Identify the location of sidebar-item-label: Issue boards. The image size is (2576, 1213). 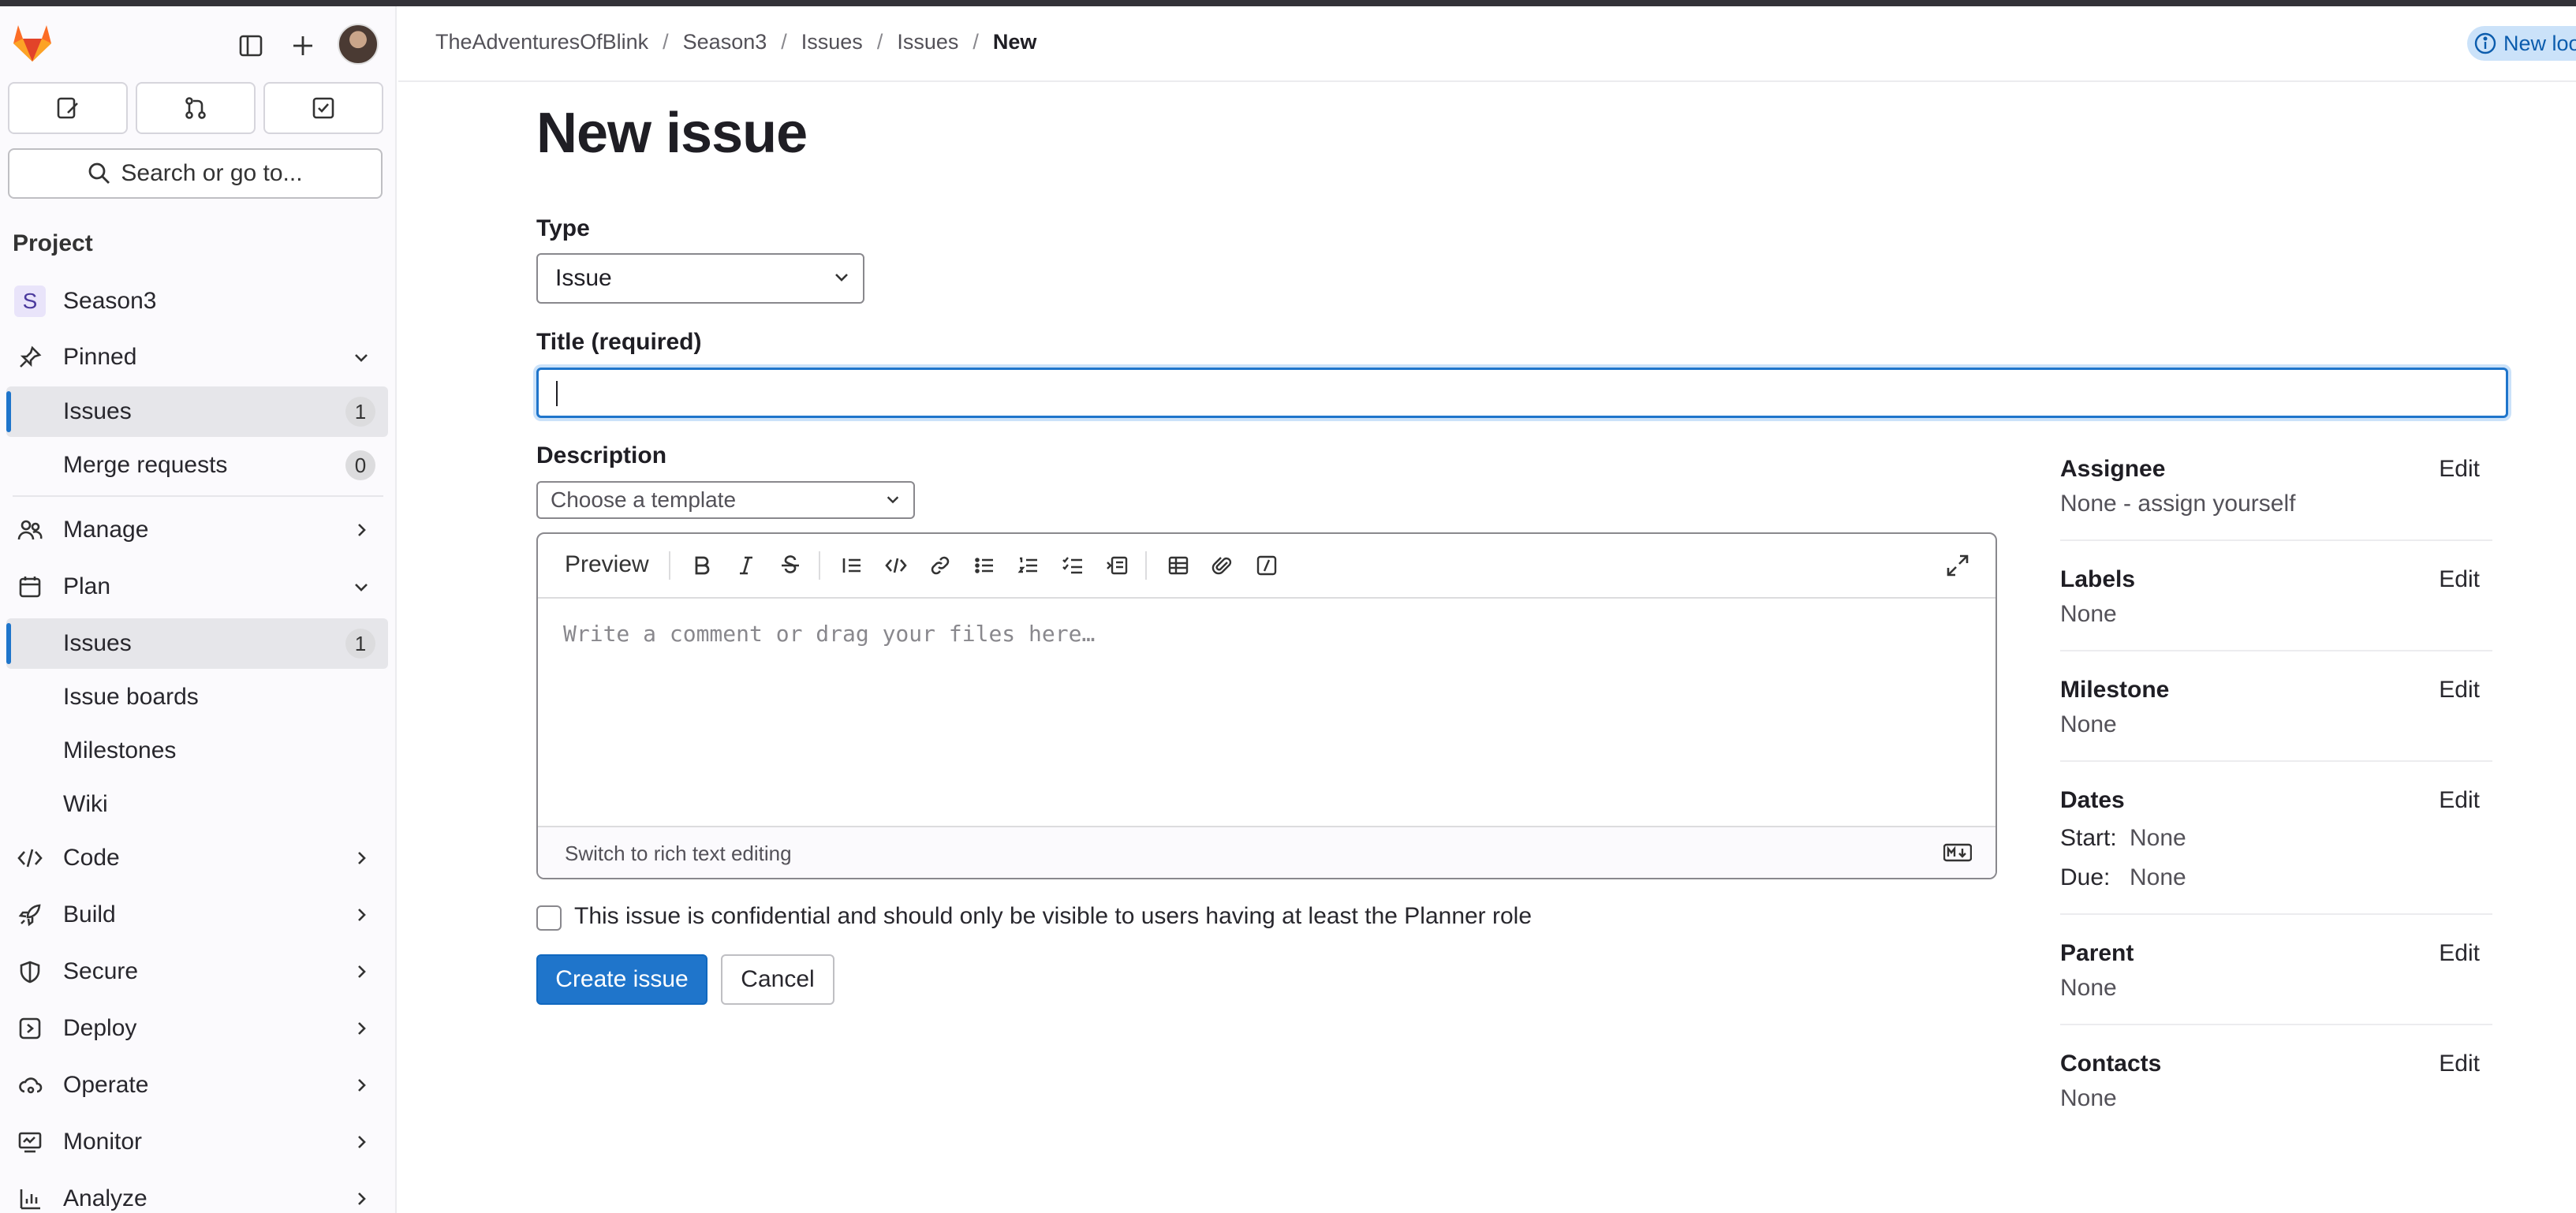
(131, 697).